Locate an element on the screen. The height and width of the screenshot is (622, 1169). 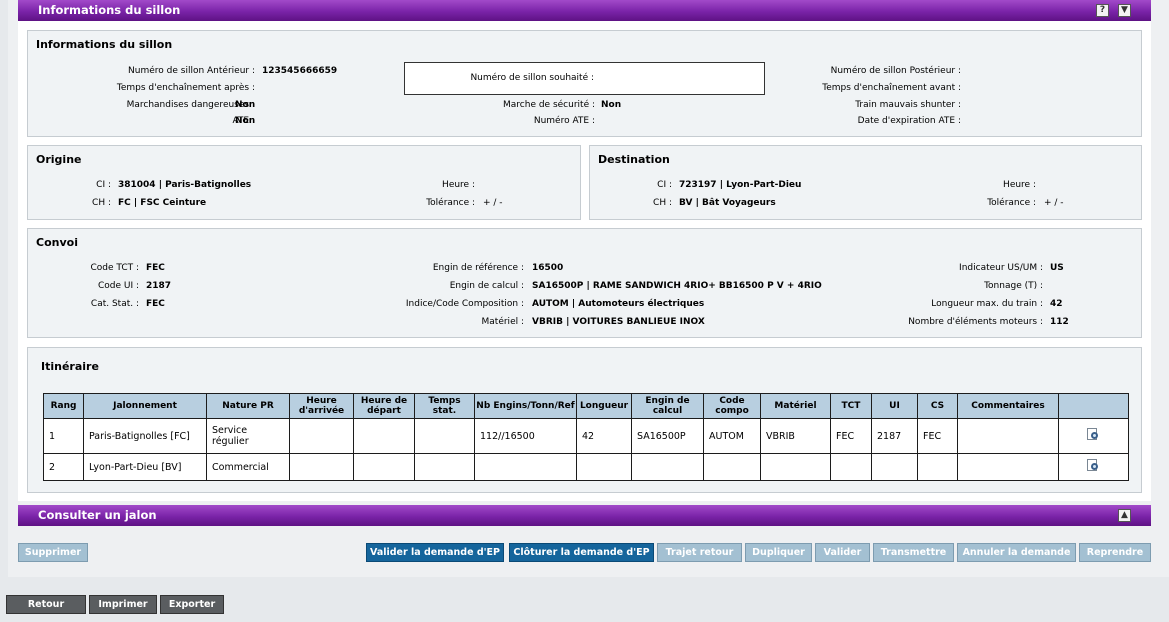
collapse-icon: ▼ is located at coordinates (1124, 10).